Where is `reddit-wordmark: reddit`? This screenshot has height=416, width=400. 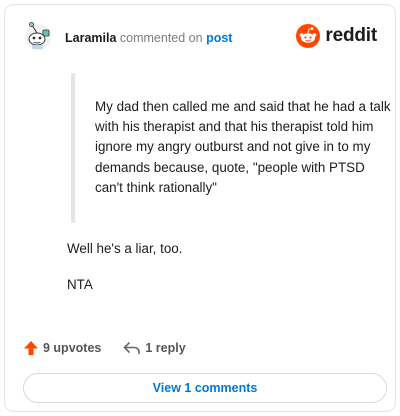
reddit-wordmark: reddit is located at coordinates (351, 35).